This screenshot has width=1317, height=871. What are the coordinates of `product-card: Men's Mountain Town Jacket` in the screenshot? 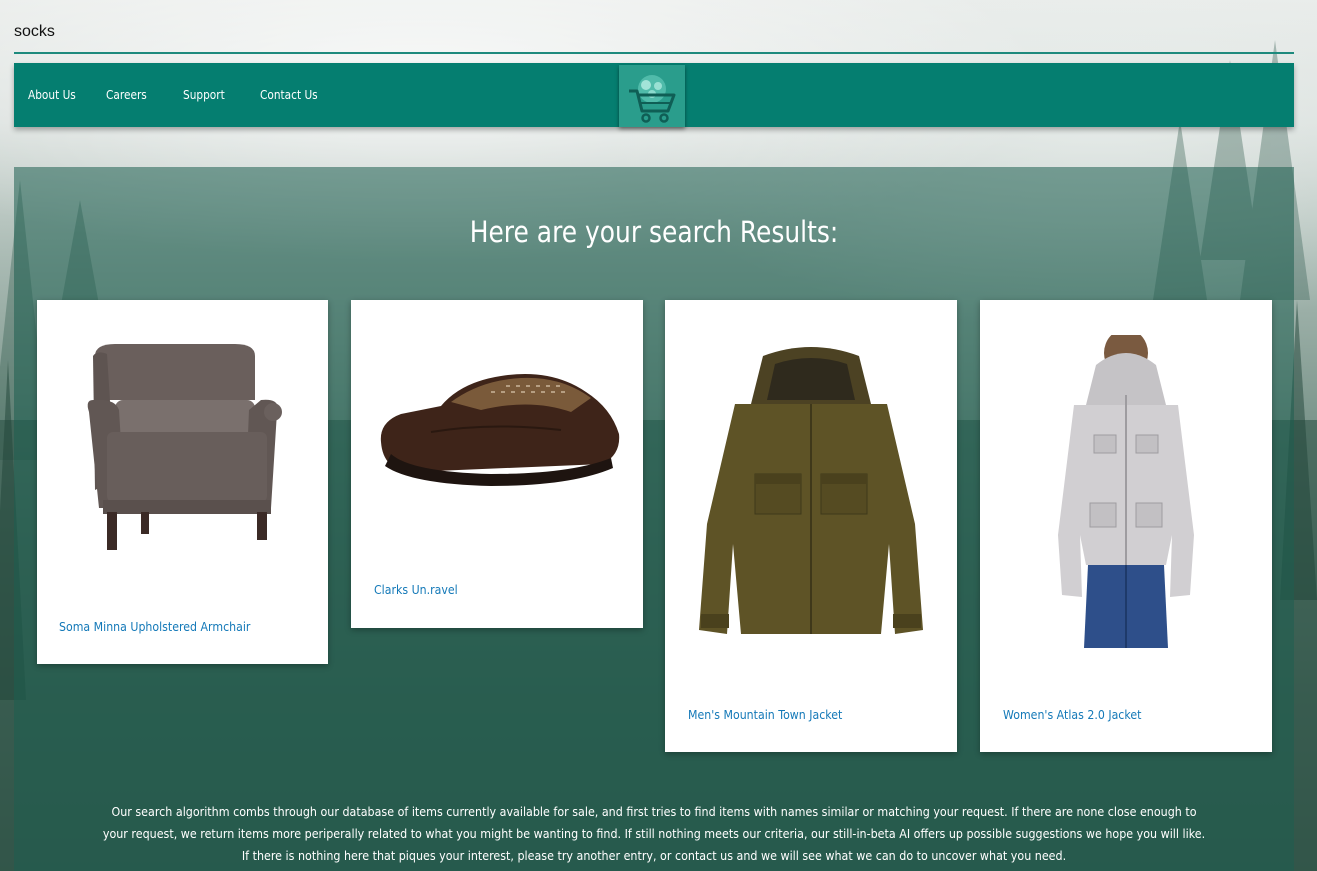 It's located at (811, 526).